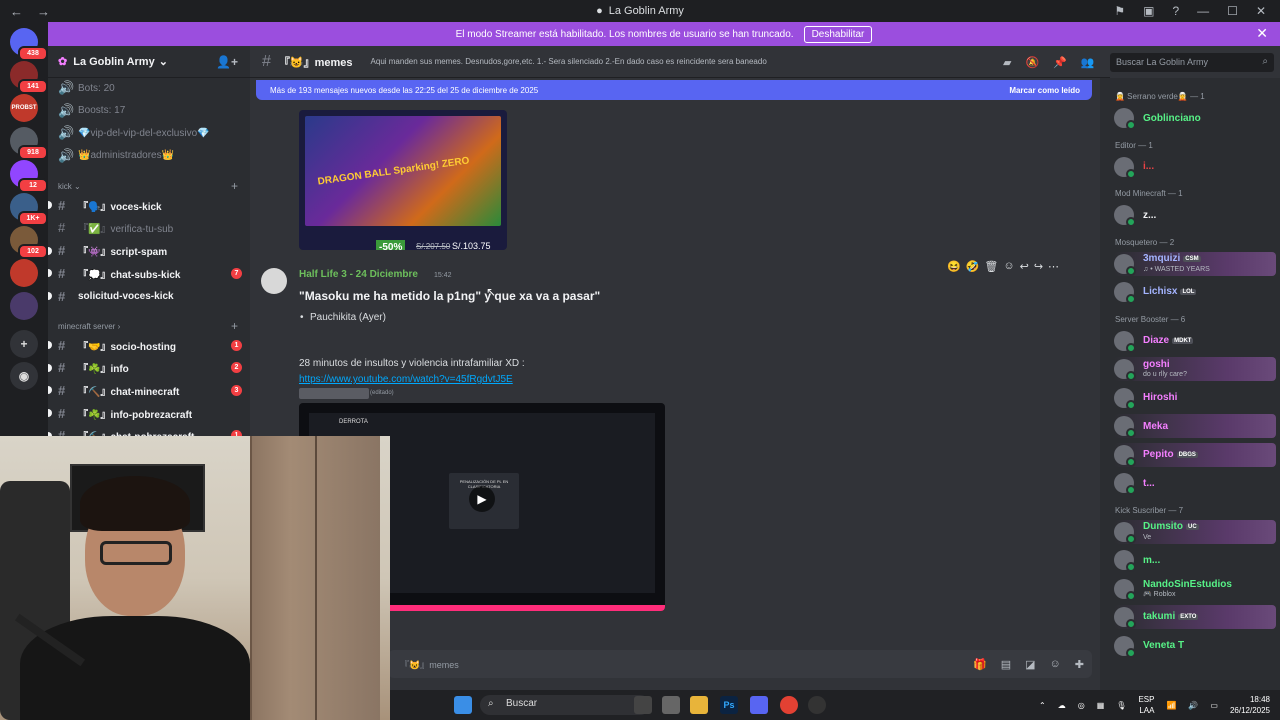 The width and height of the screenshot is (1280, 720). I want to click on member-item: Hiroshi, so click(1195, 398).